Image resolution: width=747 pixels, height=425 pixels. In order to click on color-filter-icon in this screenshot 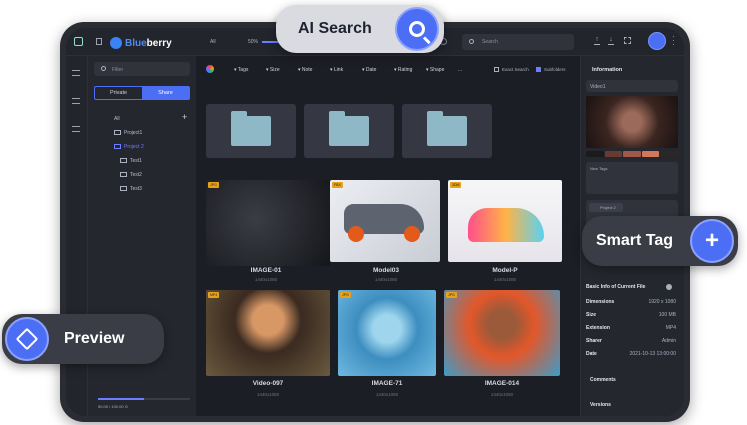, I will do `click(210, 69)`.